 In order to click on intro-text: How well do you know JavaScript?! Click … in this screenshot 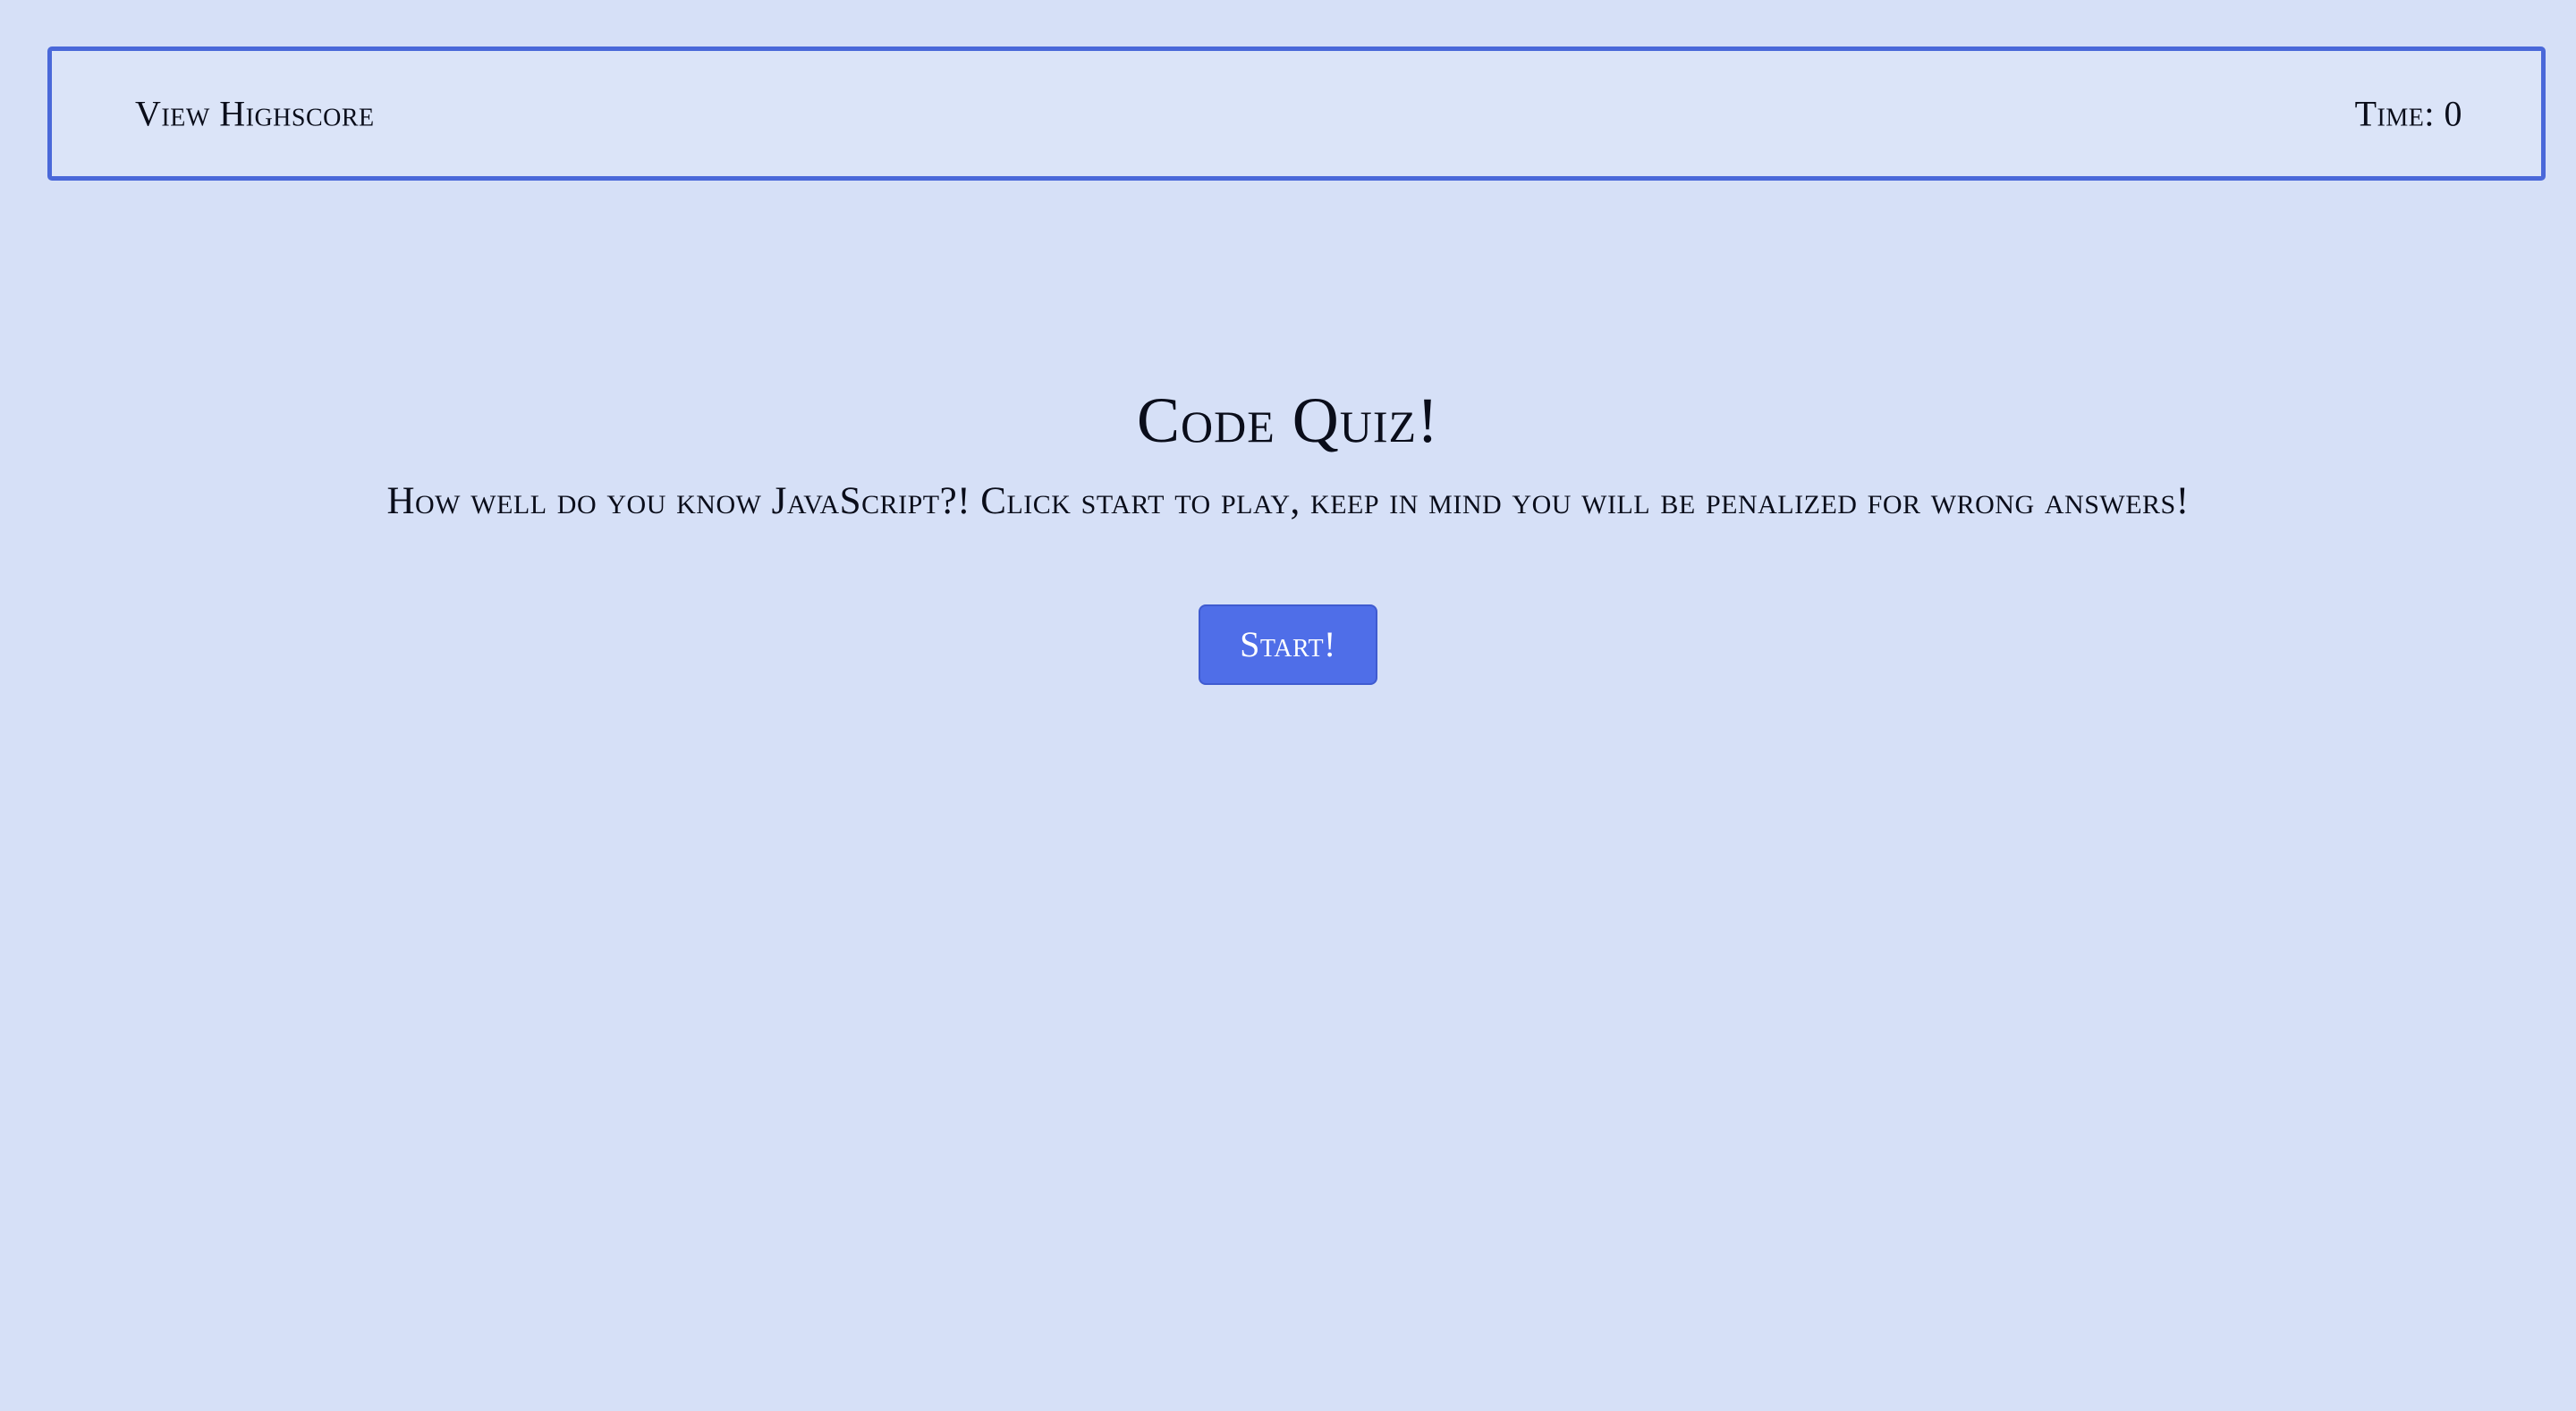, I will do `click(1288, 501)`.